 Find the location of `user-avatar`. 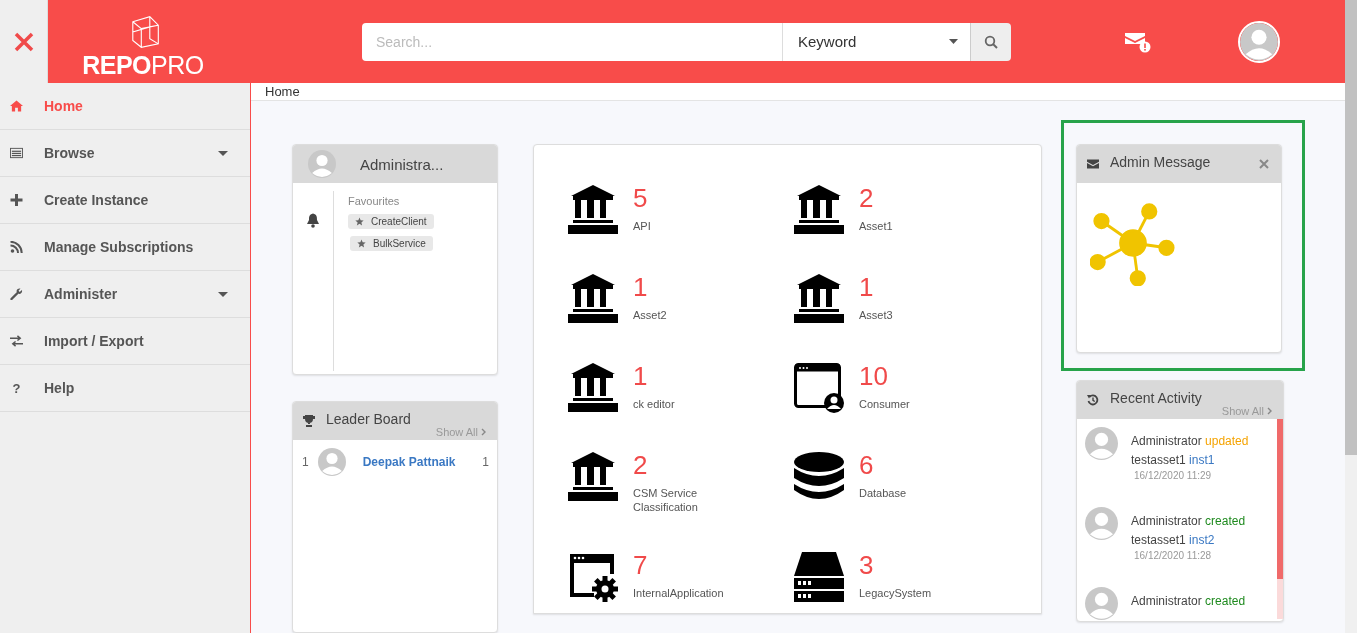

user-avatar is located at coordinates (1259, 41).